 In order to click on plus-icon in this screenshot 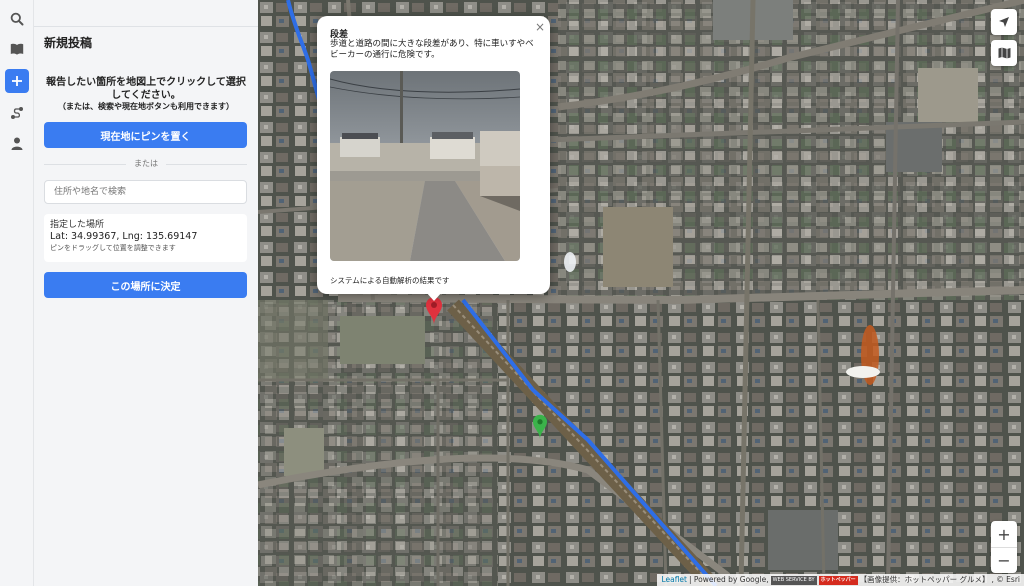, I will do `click(17, 81)`.